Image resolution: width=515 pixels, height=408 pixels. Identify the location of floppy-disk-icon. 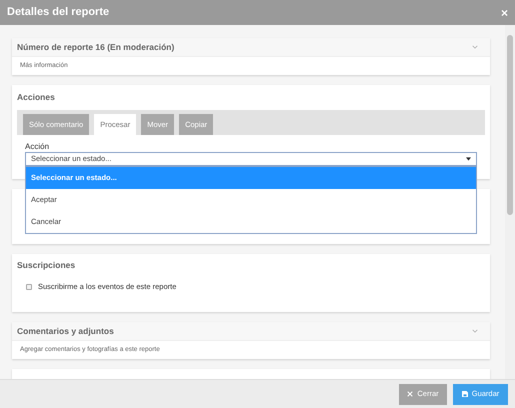
(465, 394).